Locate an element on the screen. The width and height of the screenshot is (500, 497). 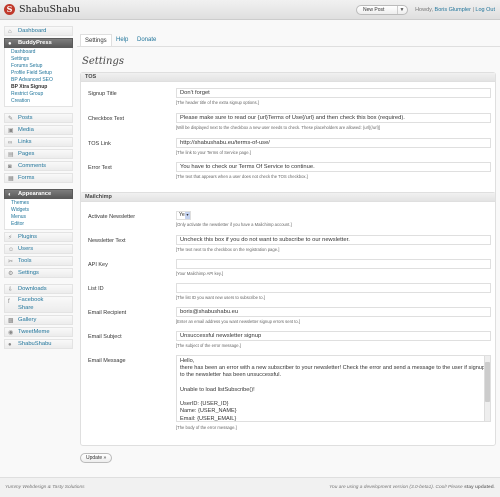
list-id-input is located at coordinates (333, 288).